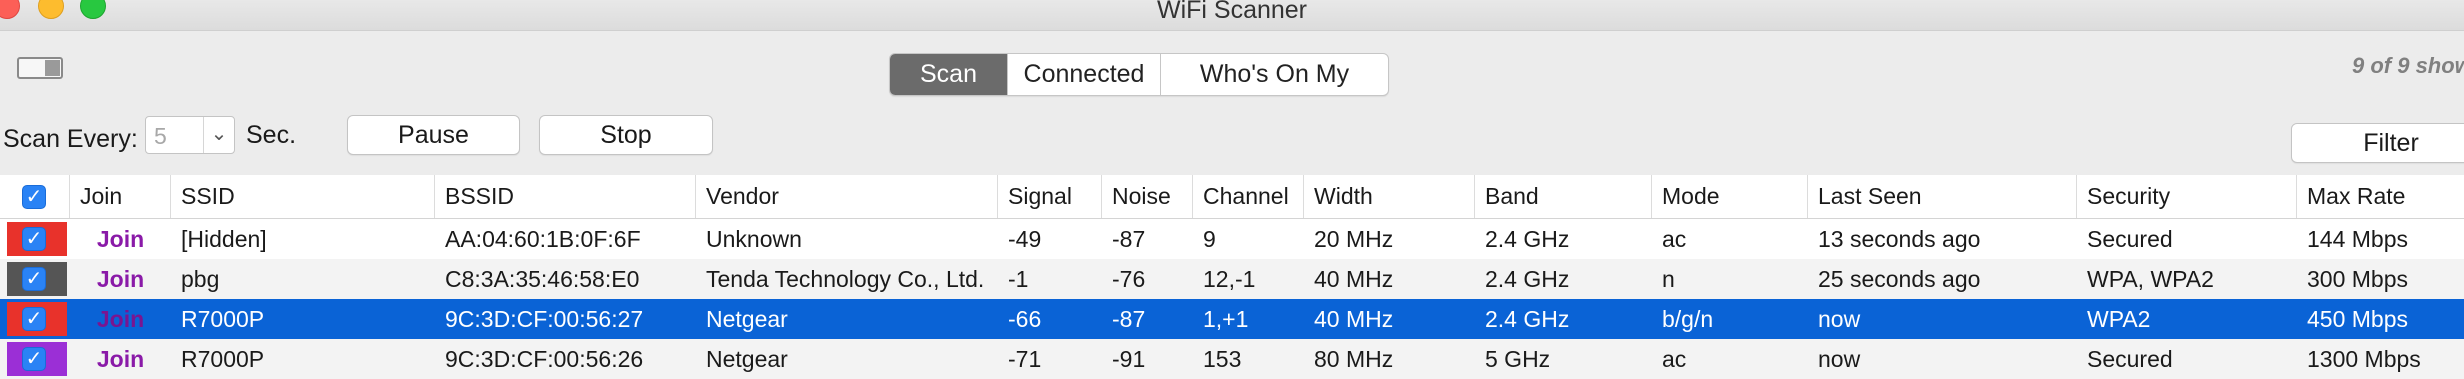  I want to click on sidebar-toggle-icon, so click(40, 68).